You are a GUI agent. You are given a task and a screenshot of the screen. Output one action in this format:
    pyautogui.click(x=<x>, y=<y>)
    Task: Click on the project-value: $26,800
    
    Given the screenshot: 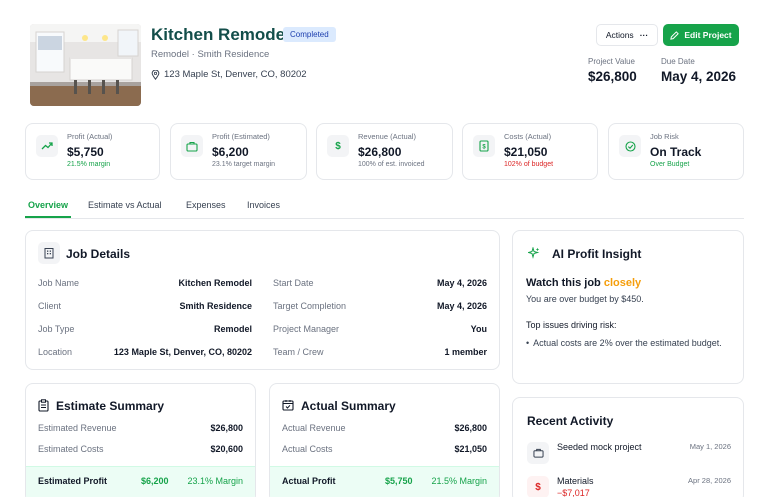 What is the action you would take?
    pyautogui.click(x=612, y=76)
    